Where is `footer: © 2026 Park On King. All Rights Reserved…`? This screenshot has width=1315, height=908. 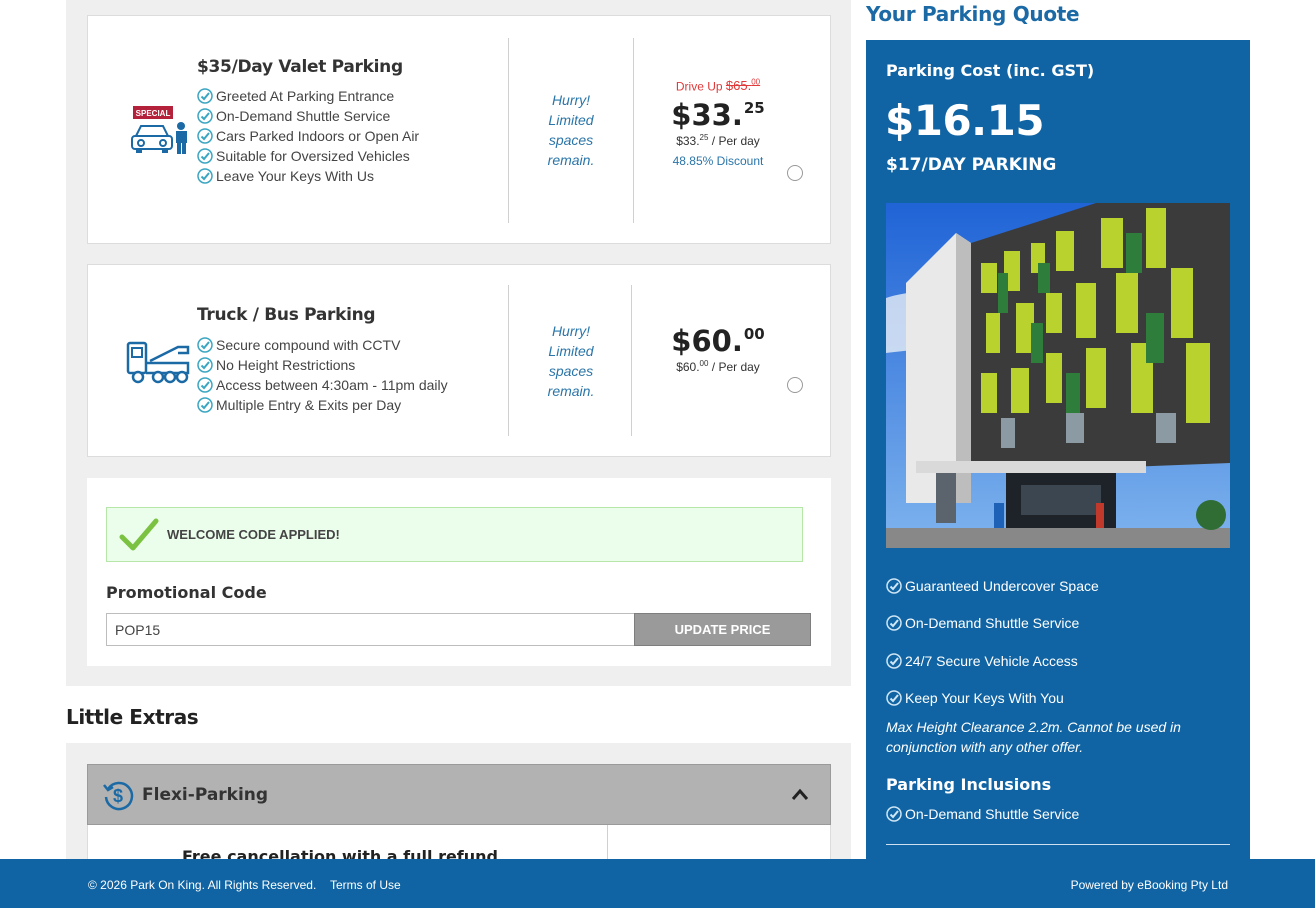
footer: © 2026 Park On King. All Rights Reserved… is located at coordinates (657, 883).